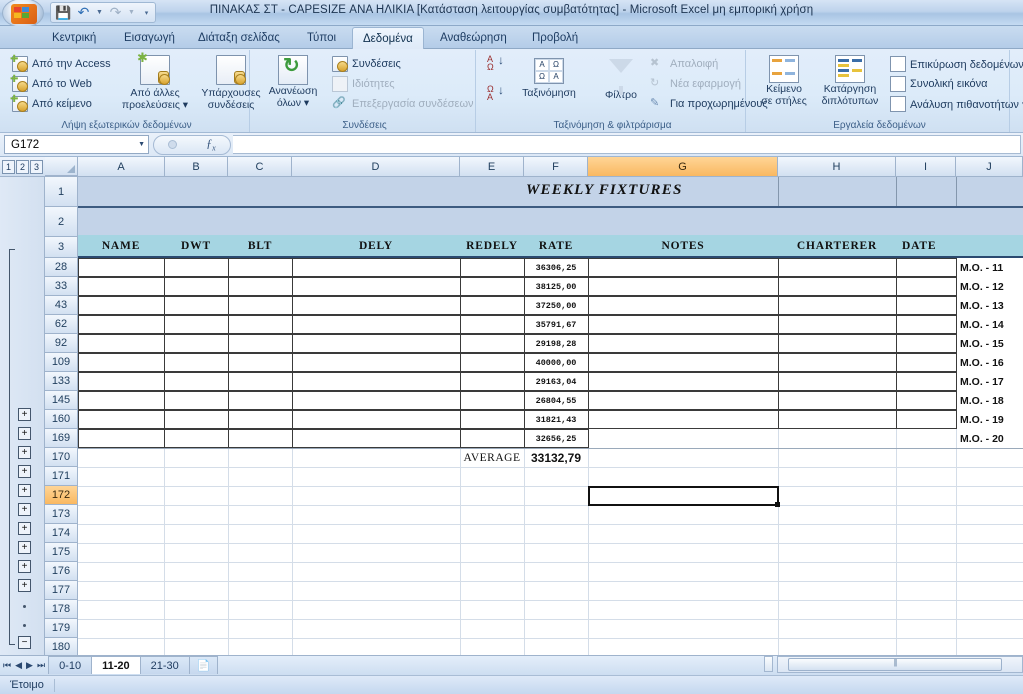 Image resolution: width=1023 pixels, height=694 pixels. Describe the element at coordinates (837, 166) in the screenshot. I see `column-header-h: H` at that location.